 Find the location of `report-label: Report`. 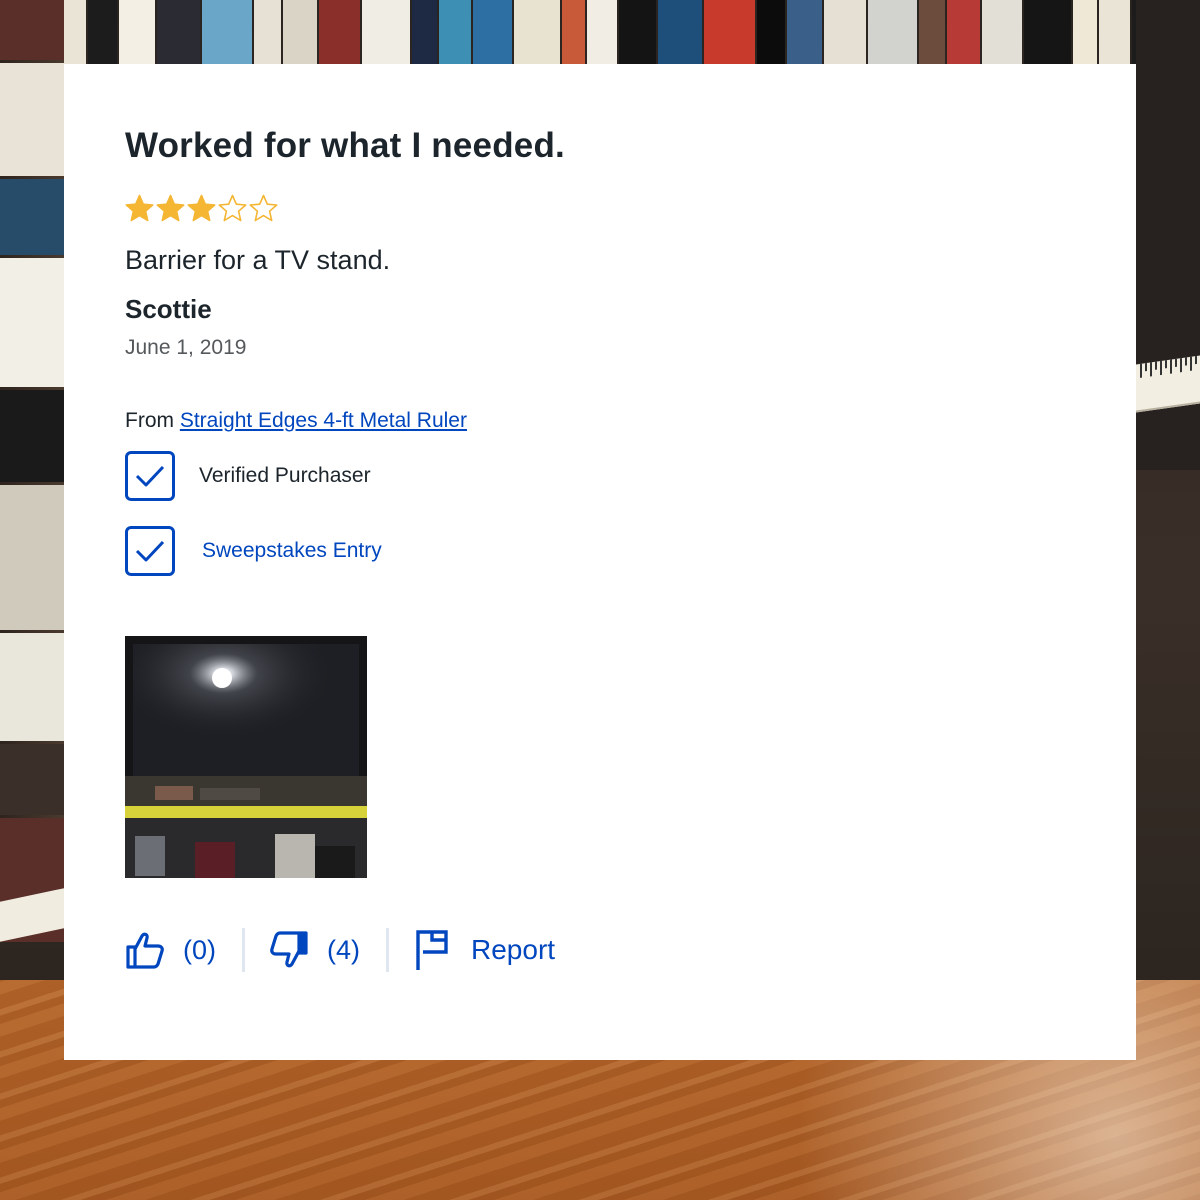

report-label: Report is located at coordinates (513, 949).